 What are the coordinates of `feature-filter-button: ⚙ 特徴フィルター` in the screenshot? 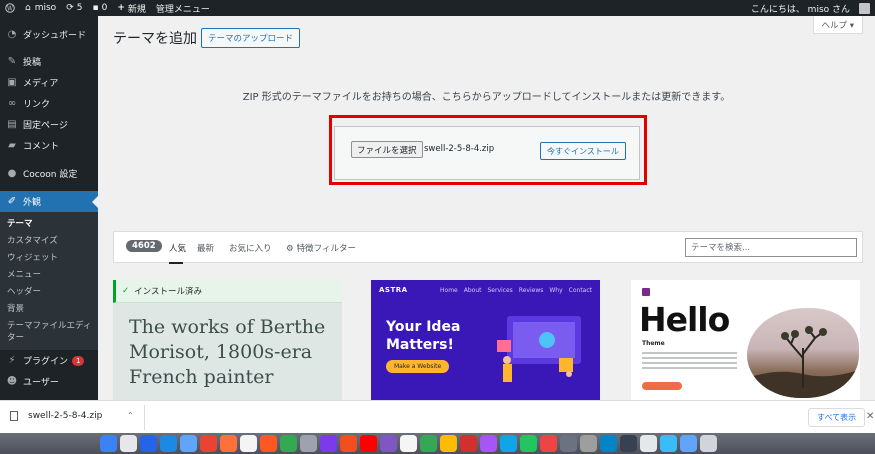 It's located at (321, 248).